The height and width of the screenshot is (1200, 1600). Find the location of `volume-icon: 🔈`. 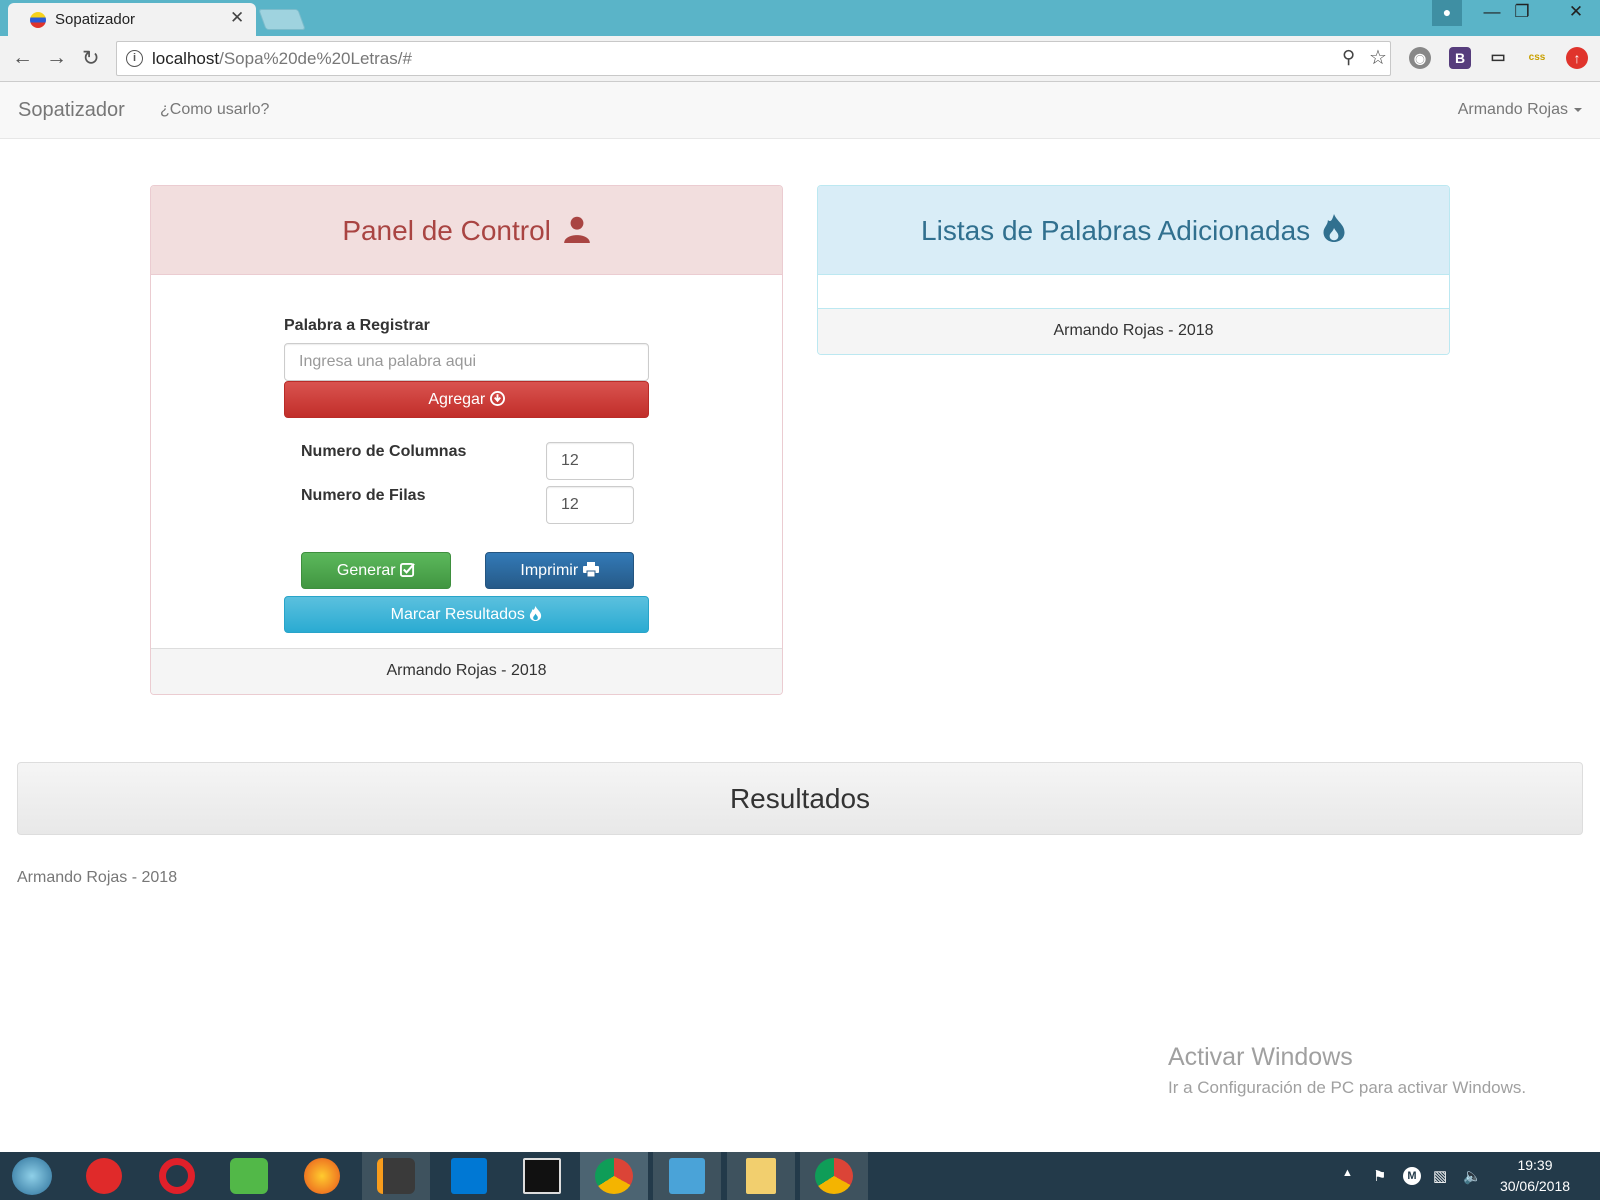

volume-icon: 🔈 is located at coordinates (1472, 1176).